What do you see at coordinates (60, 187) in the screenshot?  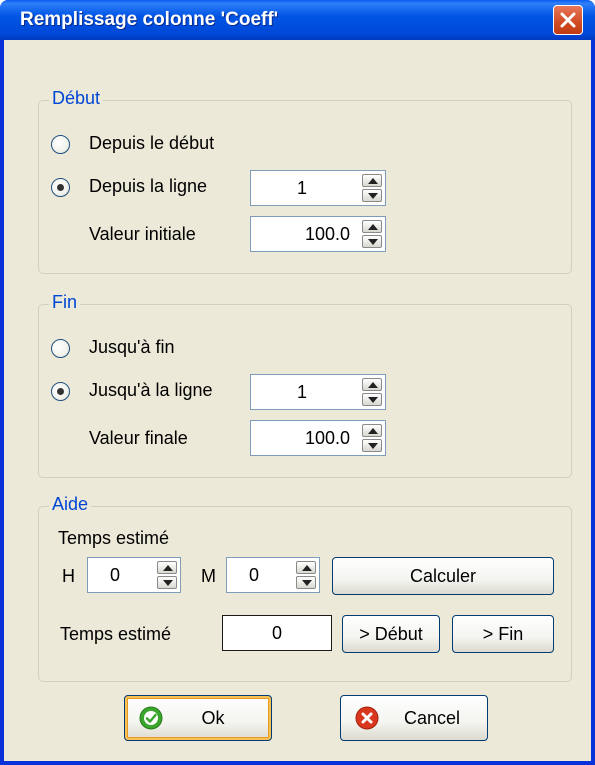 I see `radio-depuis-ligne` at bounding box center [60, 187].